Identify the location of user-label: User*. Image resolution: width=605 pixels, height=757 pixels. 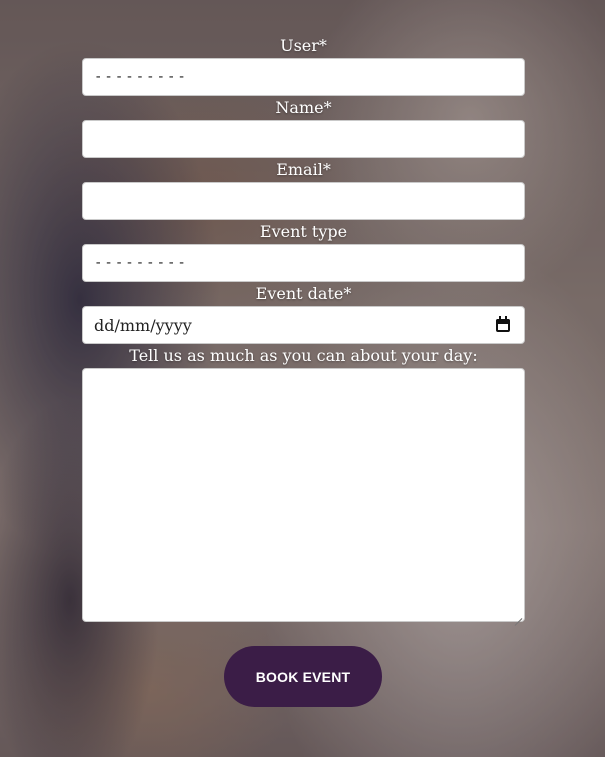
(303, 45).